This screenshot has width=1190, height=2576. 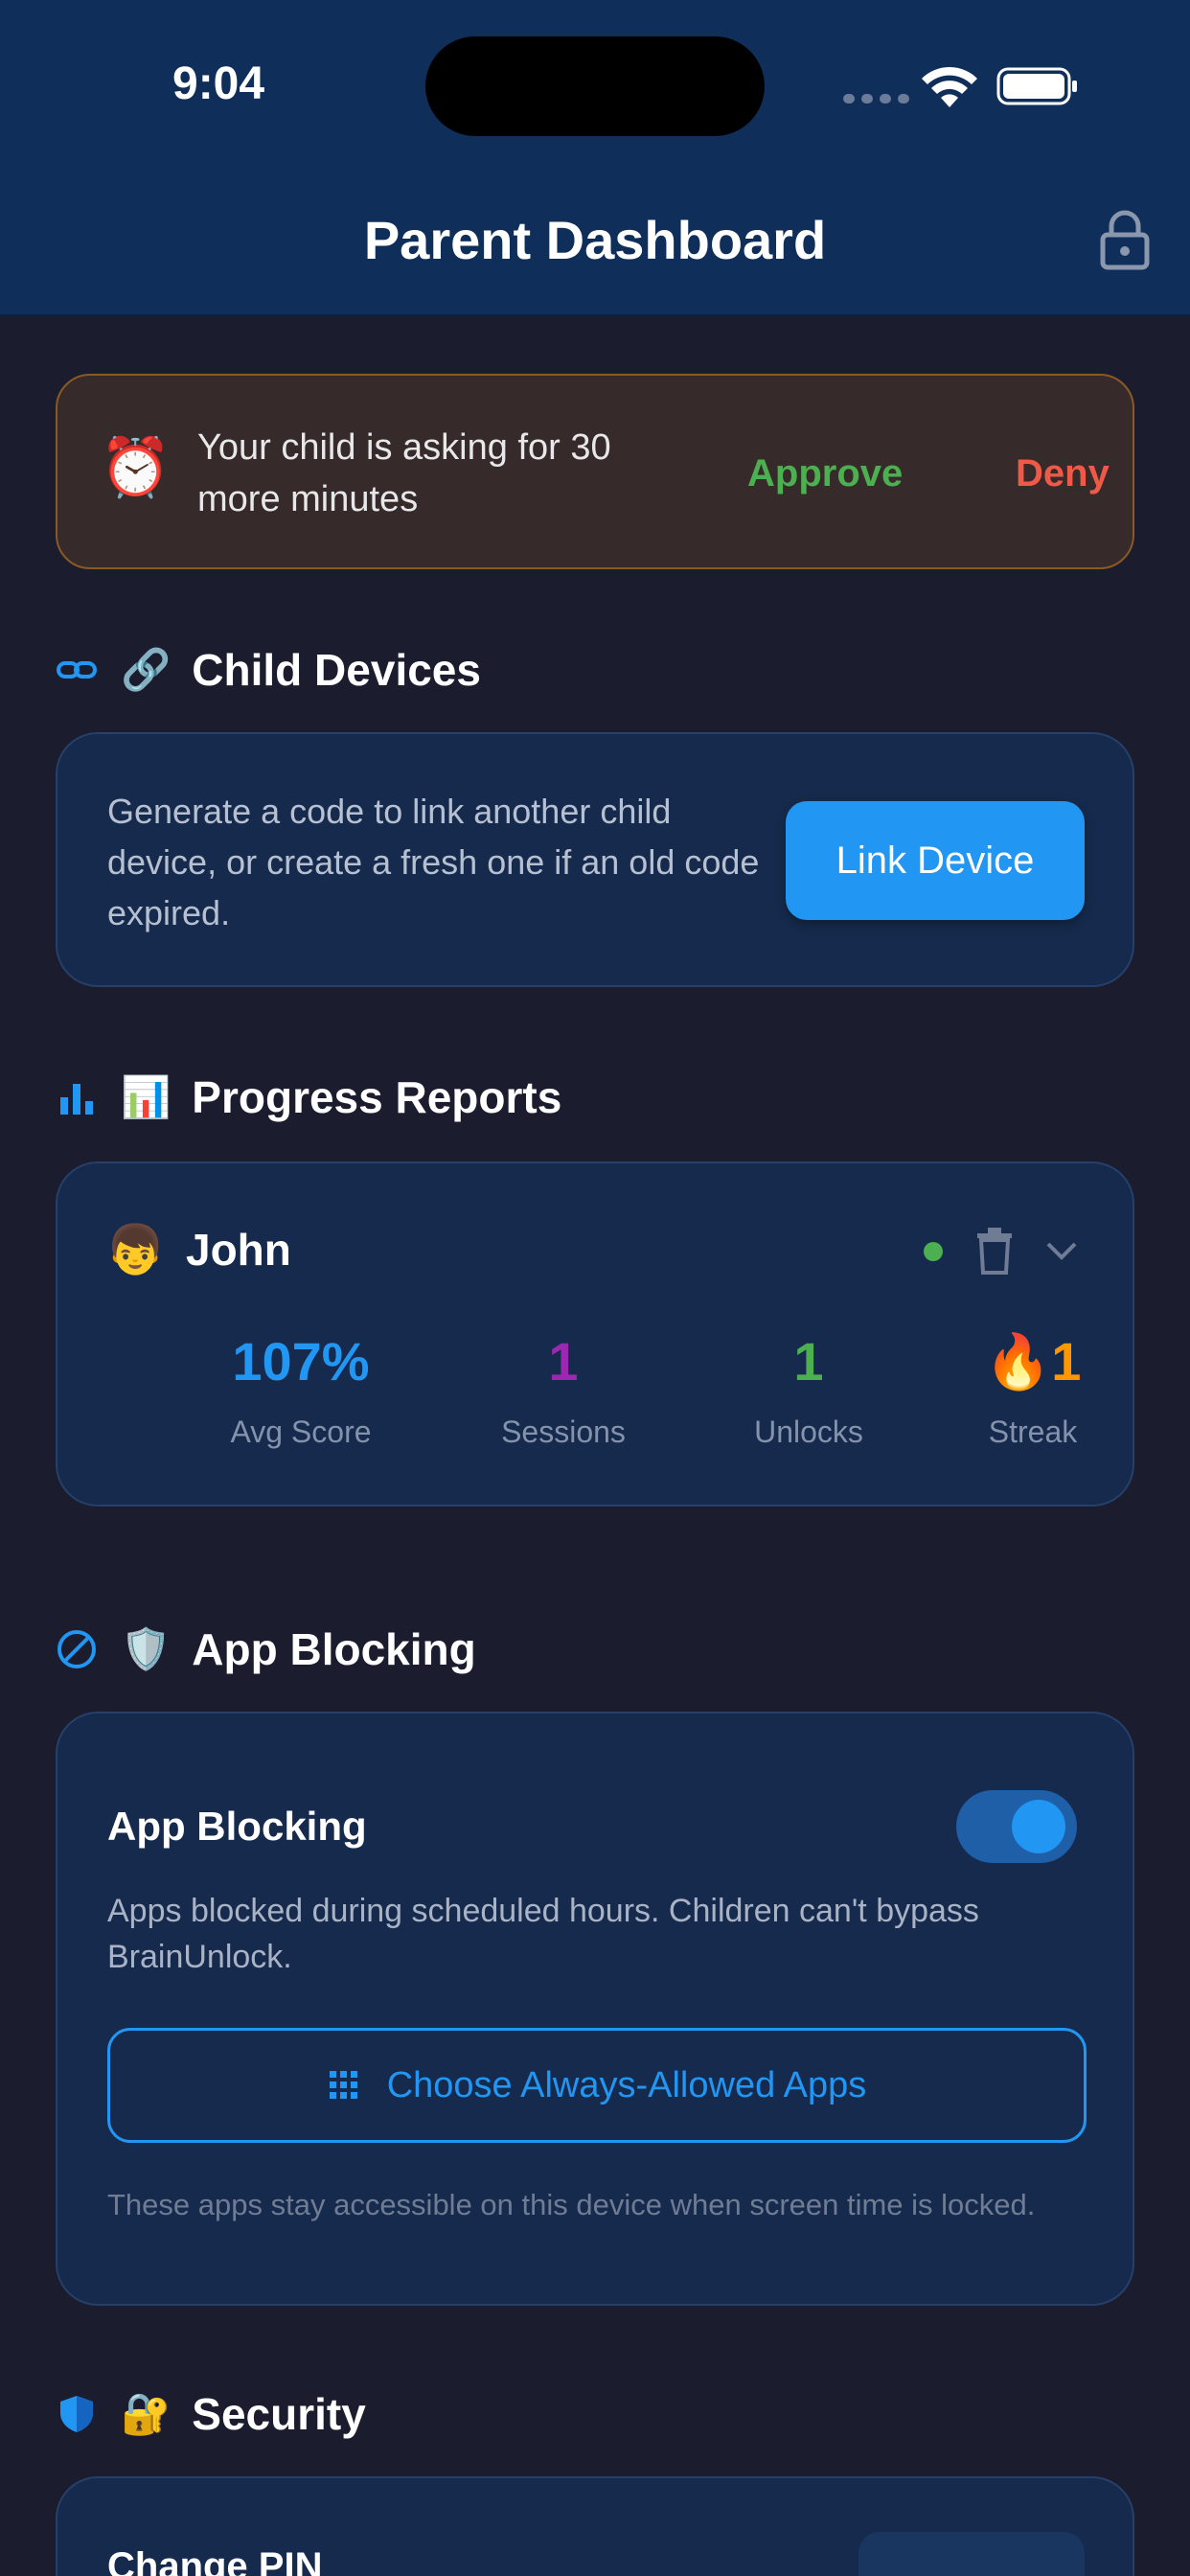 What do you see at coordinates (995, 1251) in the screenshot?
I see `trash-icon` at bounding box center [995, 1251].